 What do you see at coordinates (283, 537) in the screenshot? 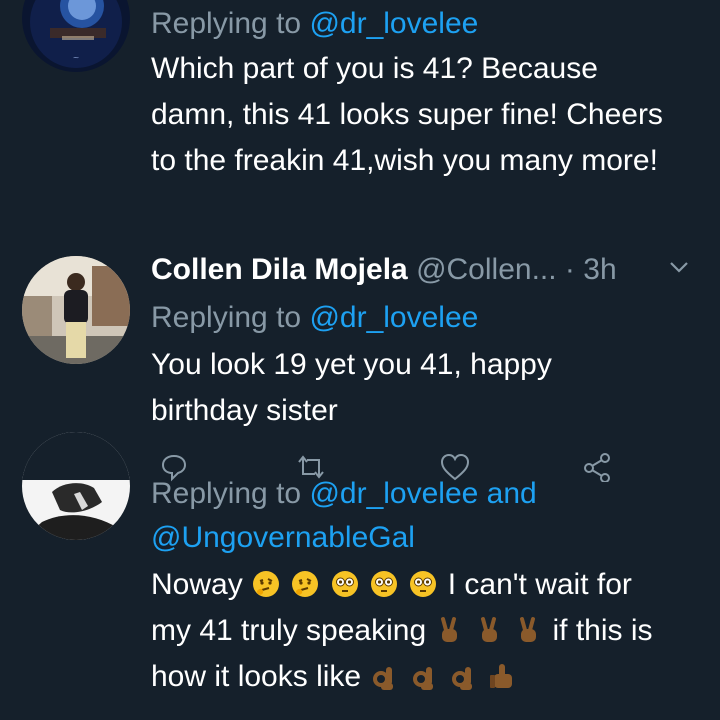
I see `mention-link-2: @UngovernableGal` at bounding box center [283, 537].